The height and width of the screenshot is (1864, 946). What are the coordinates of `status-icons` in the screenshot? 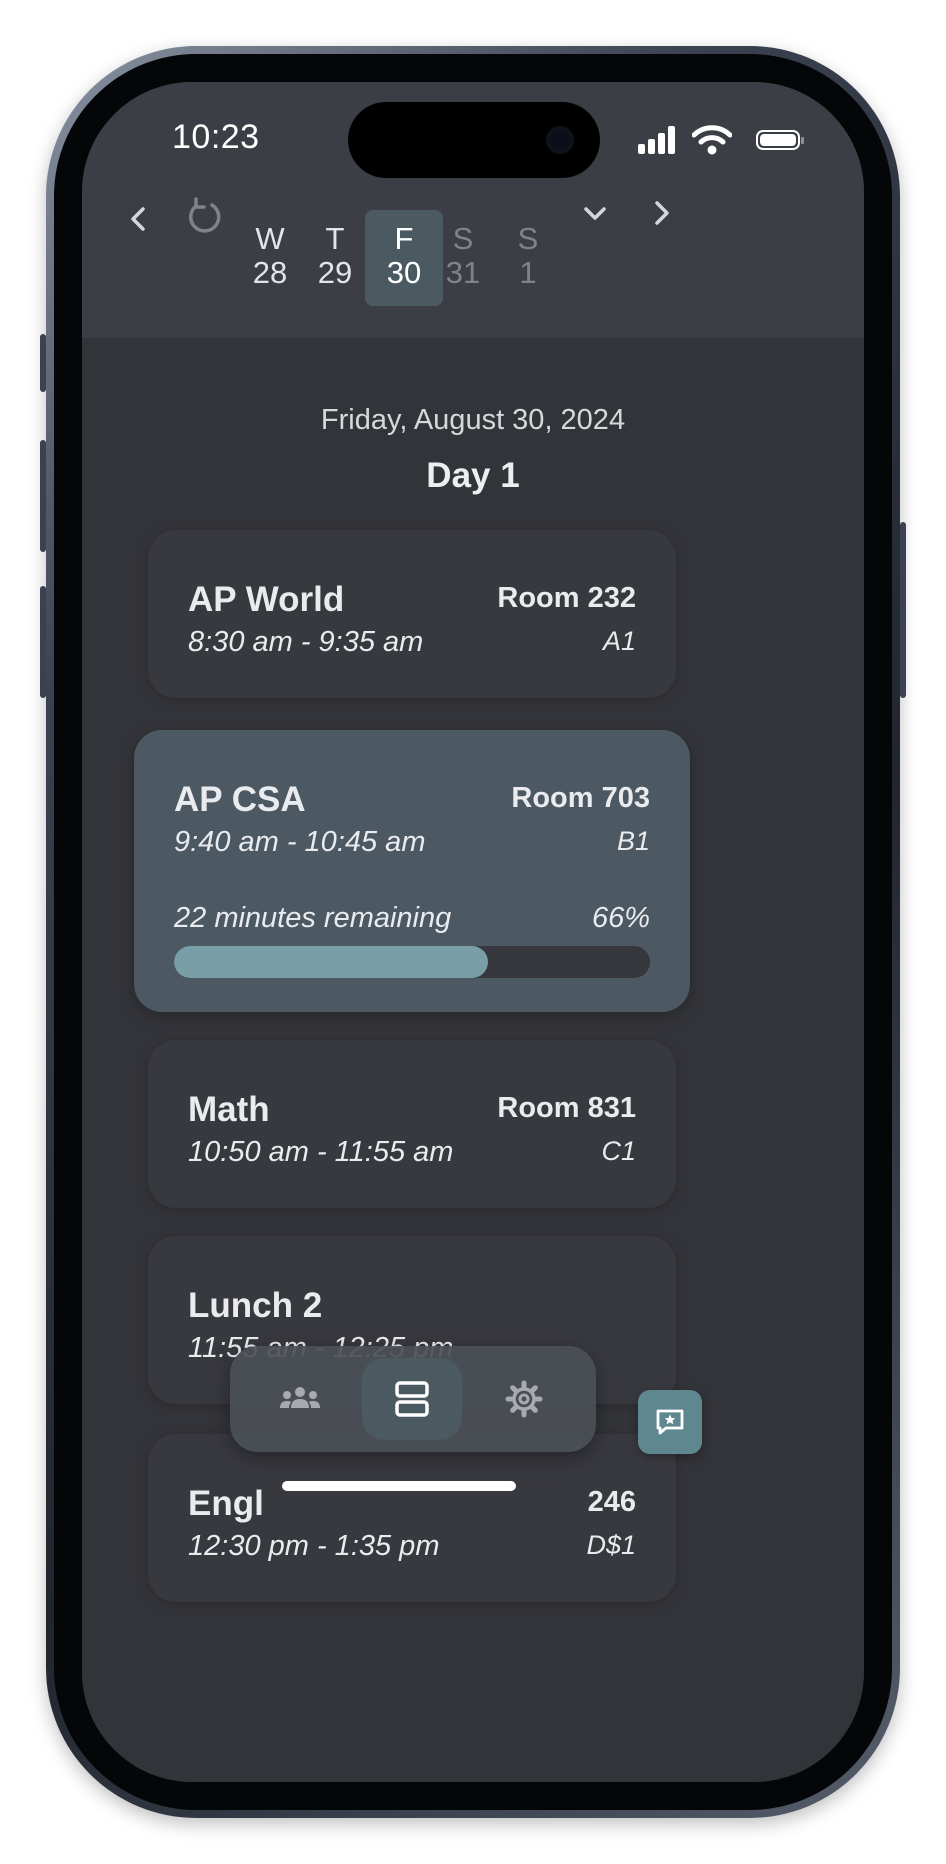 It's located at (721, 140).